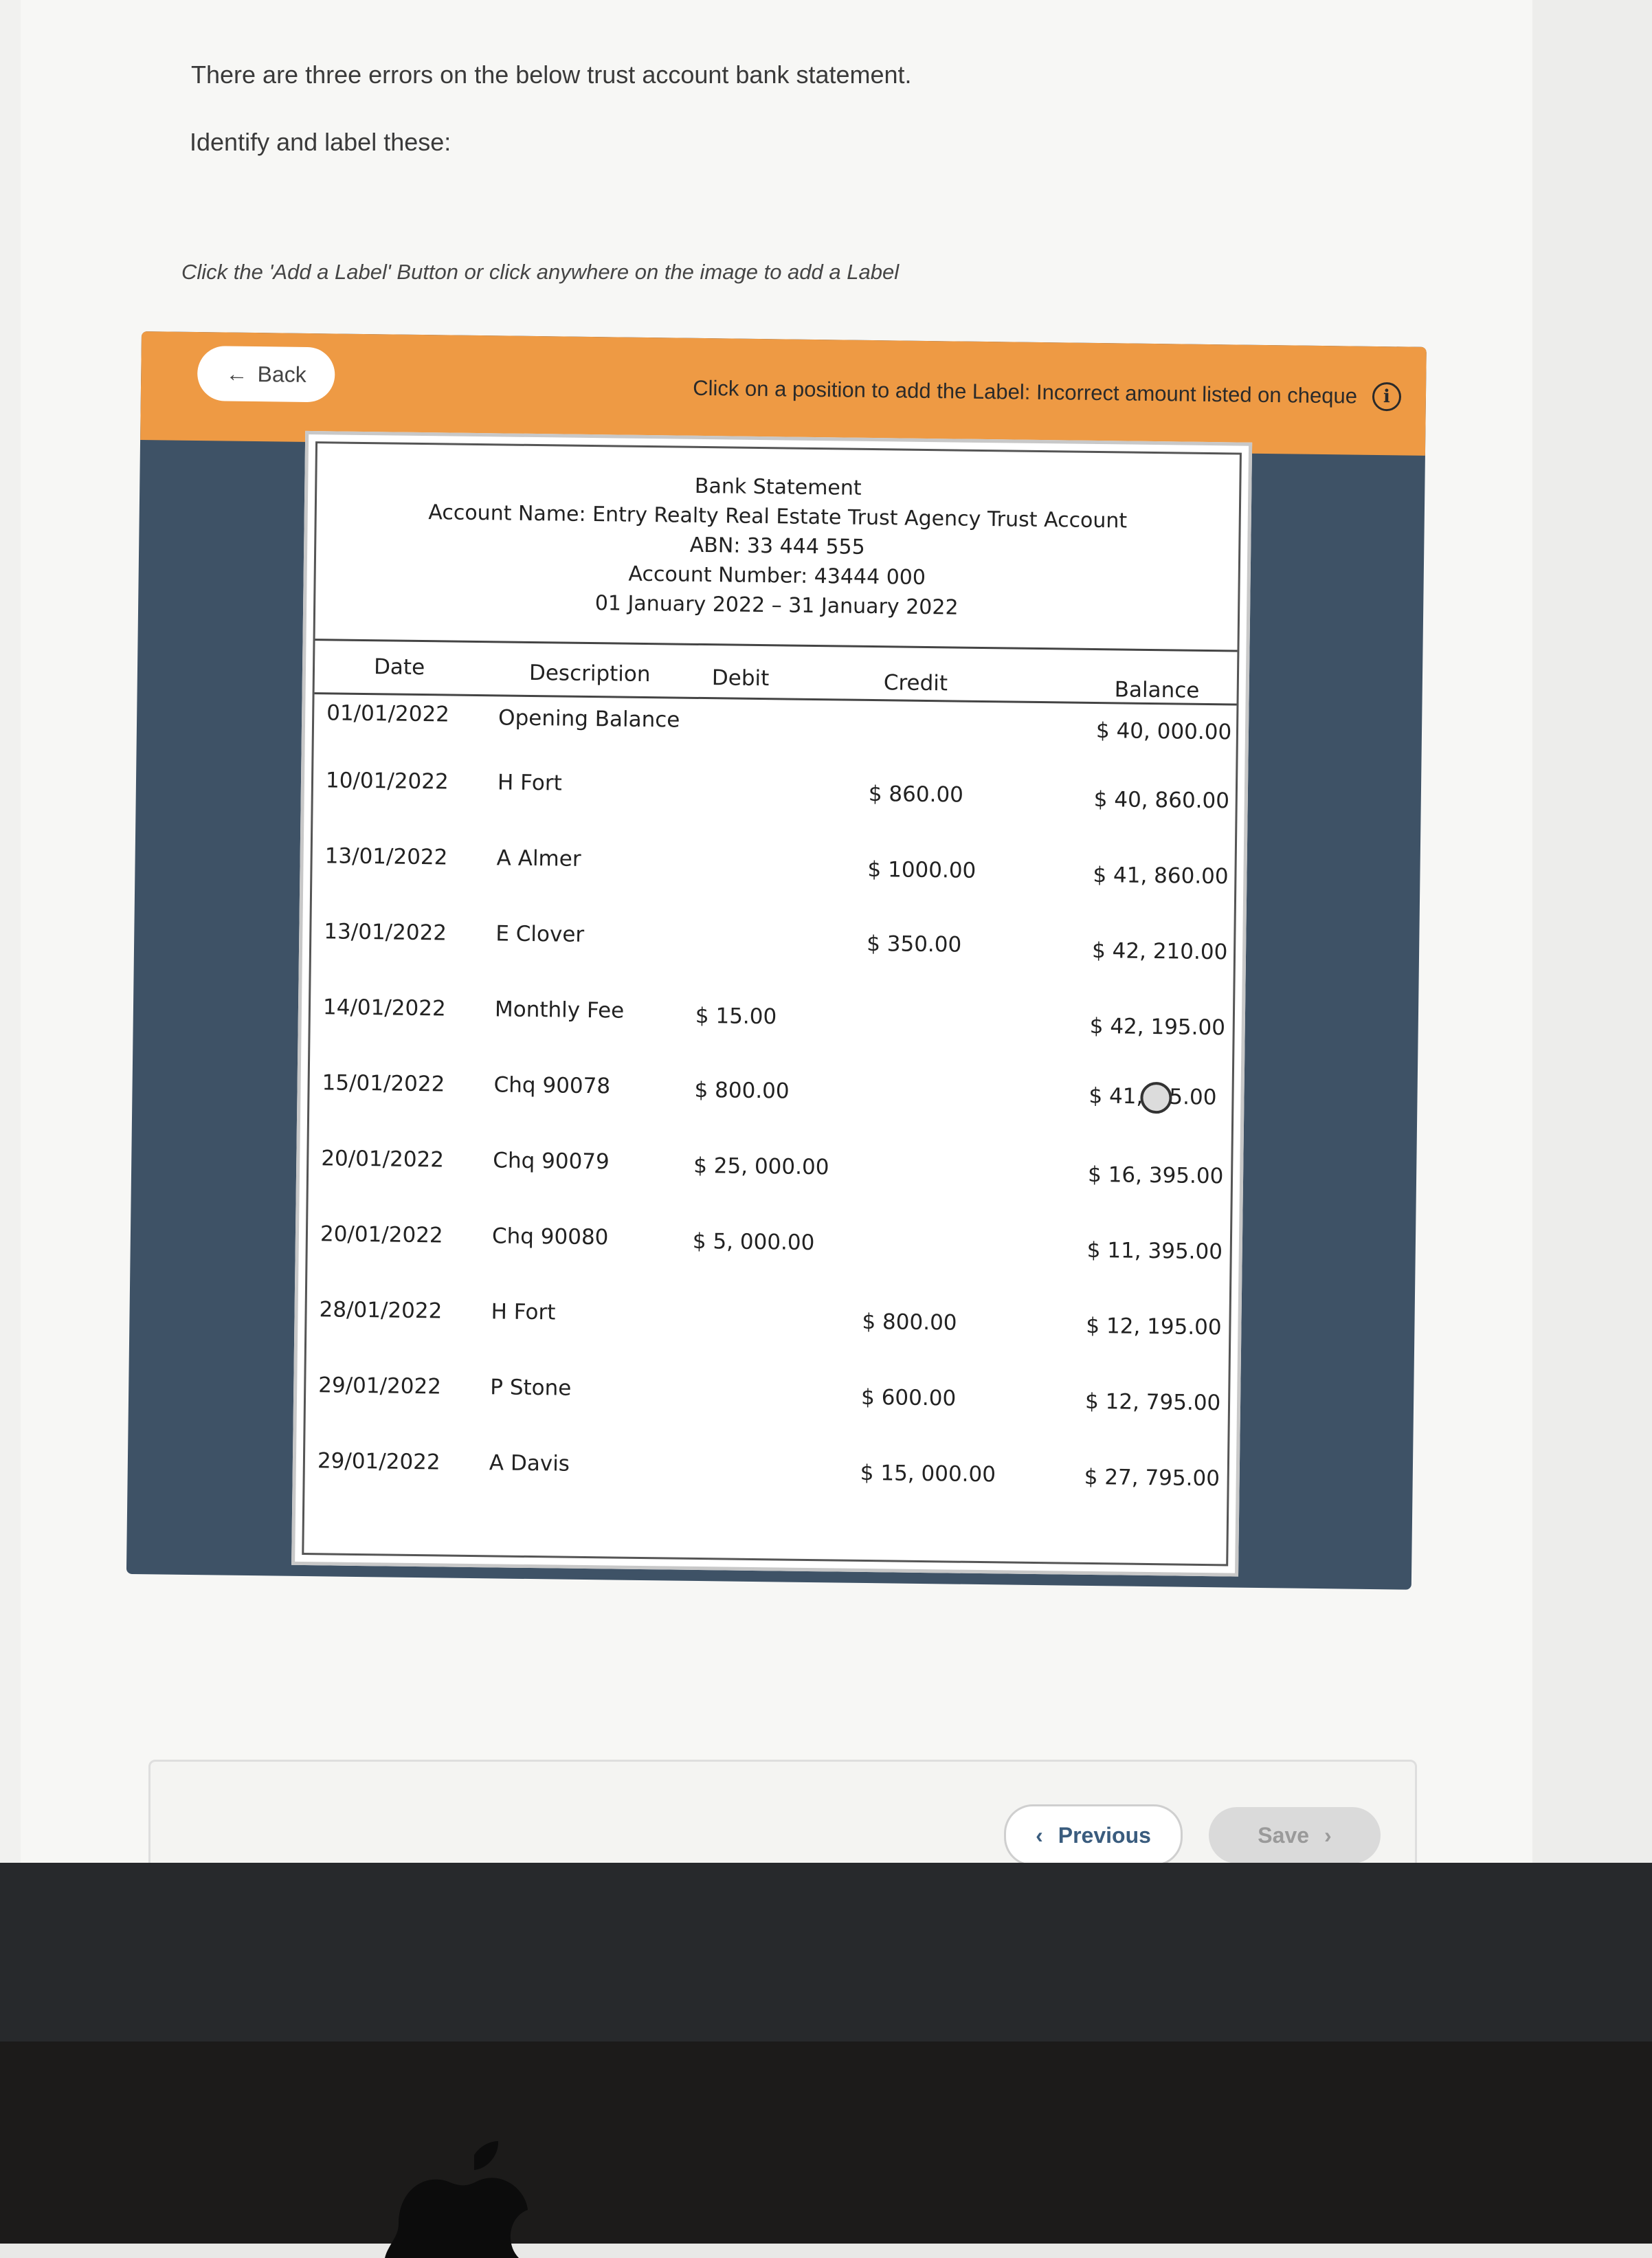  I want to click on row-description: Monthly Fee, so click(559, 1010).